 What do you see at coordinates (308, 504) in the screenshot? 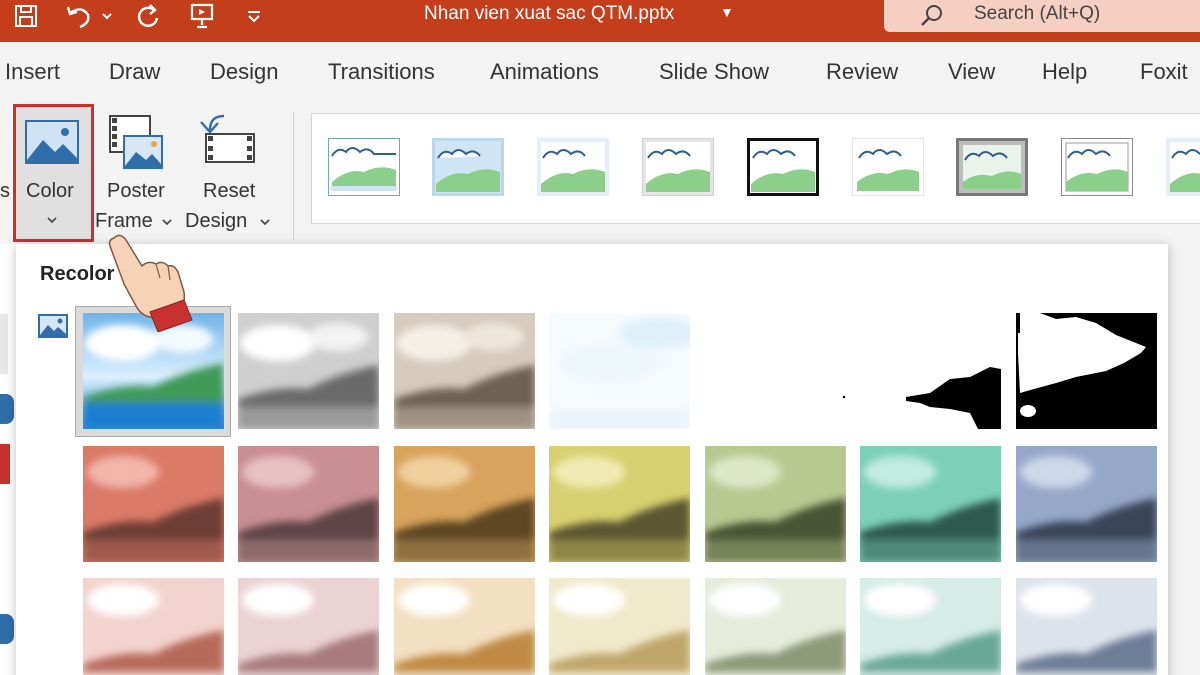
I see `recolor-rose-dark` at bounding box center [308, 504].